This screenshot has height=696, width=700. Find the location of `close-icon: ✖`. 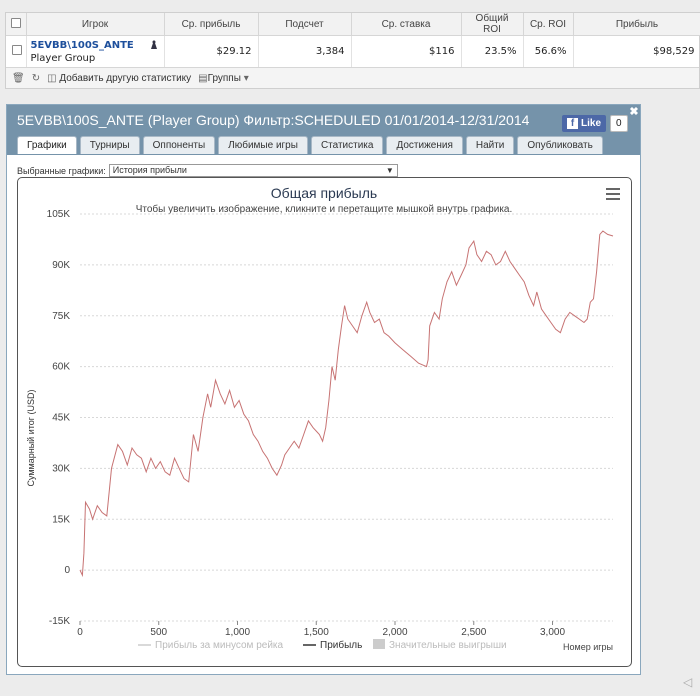

close-icon: ✖ is located at coordinates (634, 112).